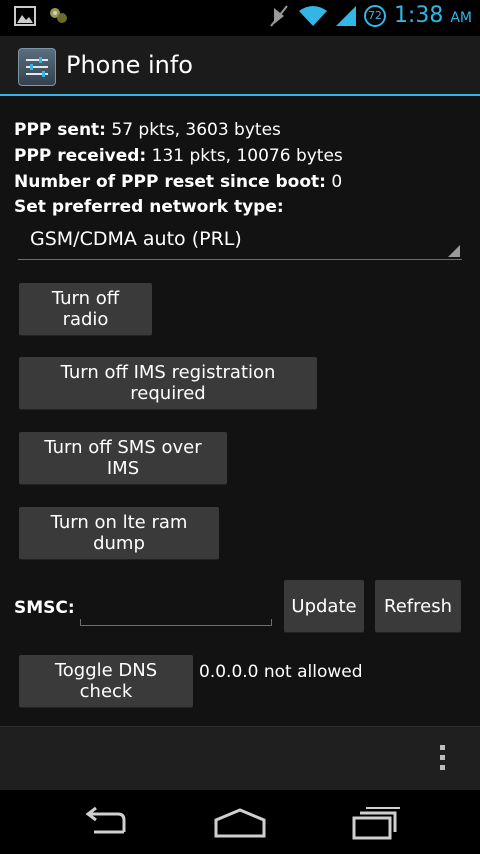 This screenshot has height=854, width=480. I want to click on back-icon, so click(106, 823).